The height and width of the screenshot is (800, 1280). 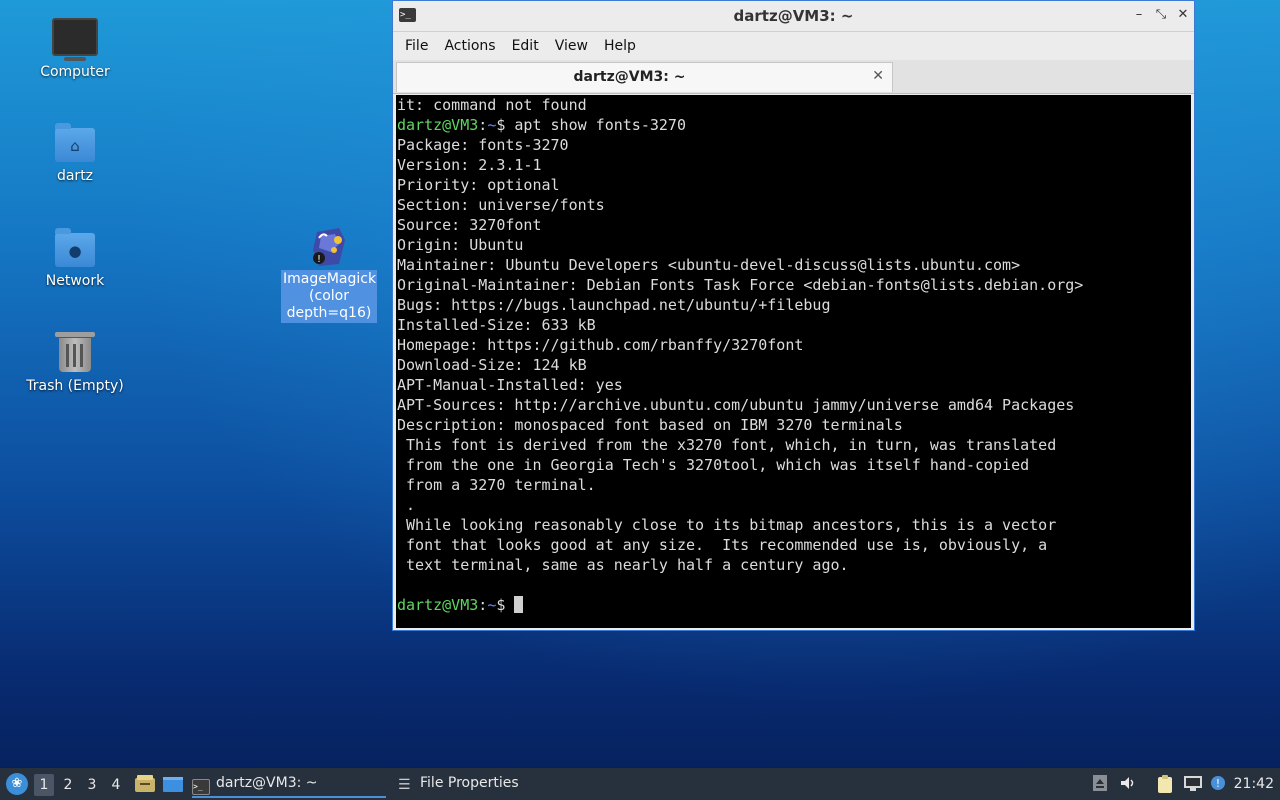 I want to click on maximize-button: ⤡, so click(x=1161, y=15).